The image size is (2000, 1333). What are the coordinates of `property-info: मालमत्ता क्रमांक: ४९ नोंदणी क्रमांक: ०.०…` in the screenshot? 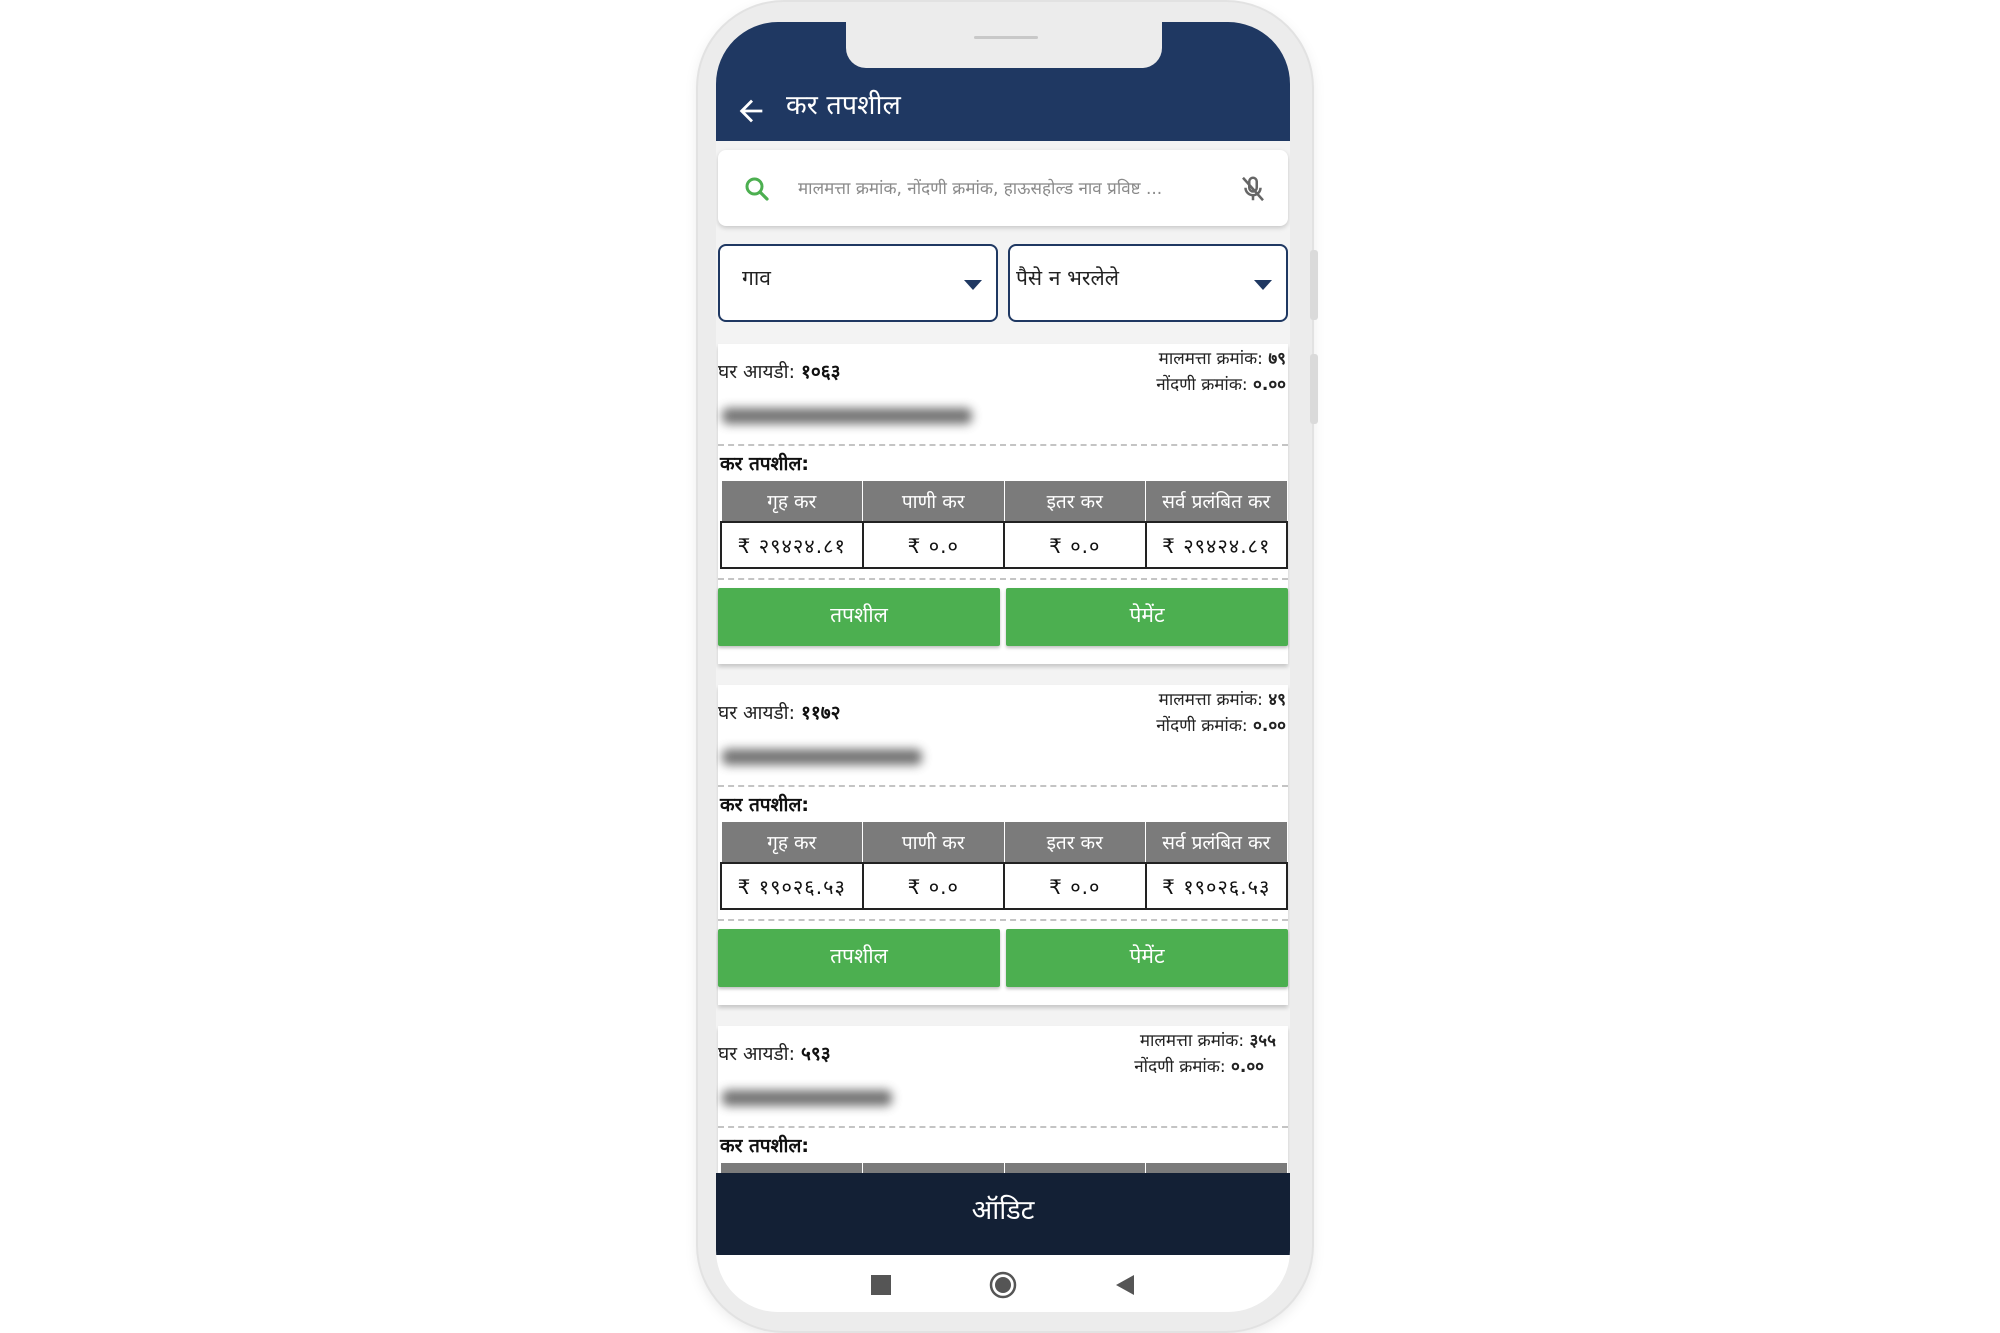 It's located at (1221, 713).